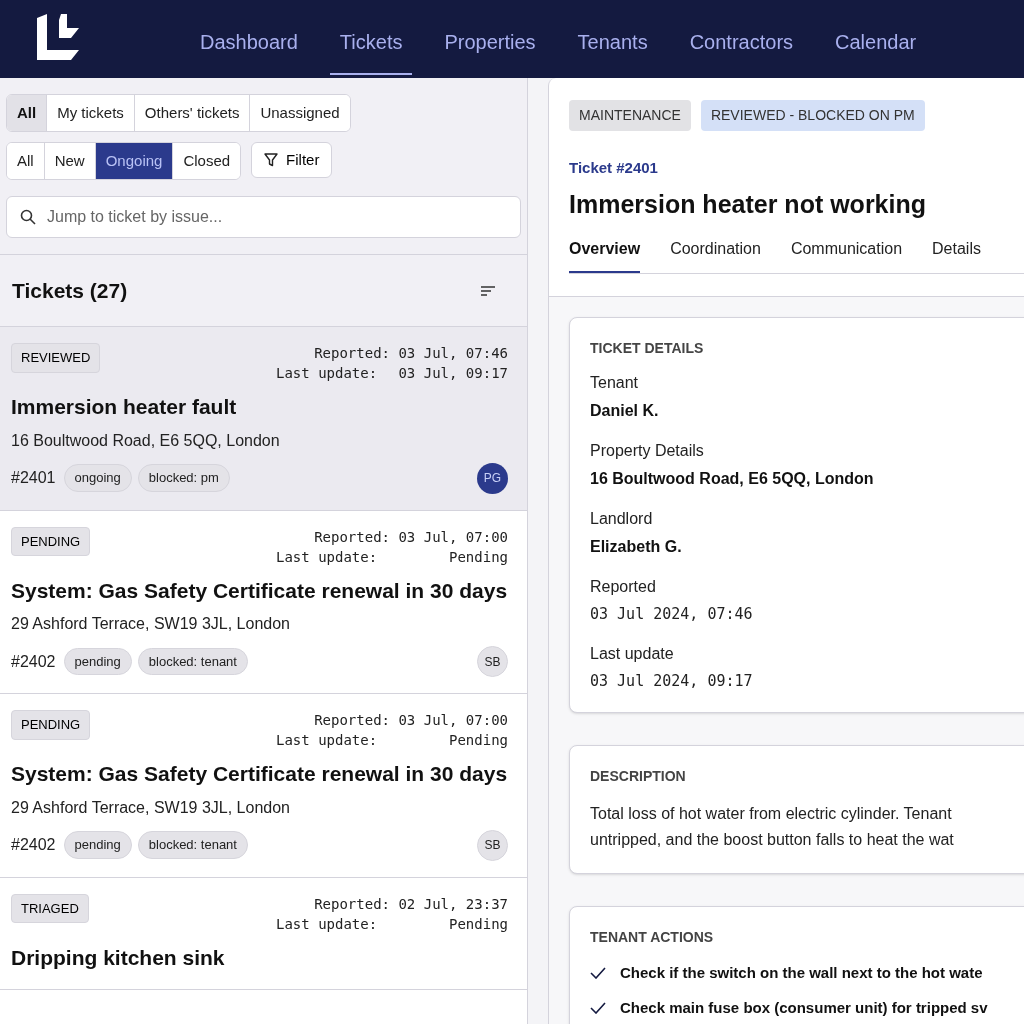 The height and width of the screenshot is (1024, 1024). I want to click on description-text: untripped, and the boost button falls to heat the wat, so click(772, 840).